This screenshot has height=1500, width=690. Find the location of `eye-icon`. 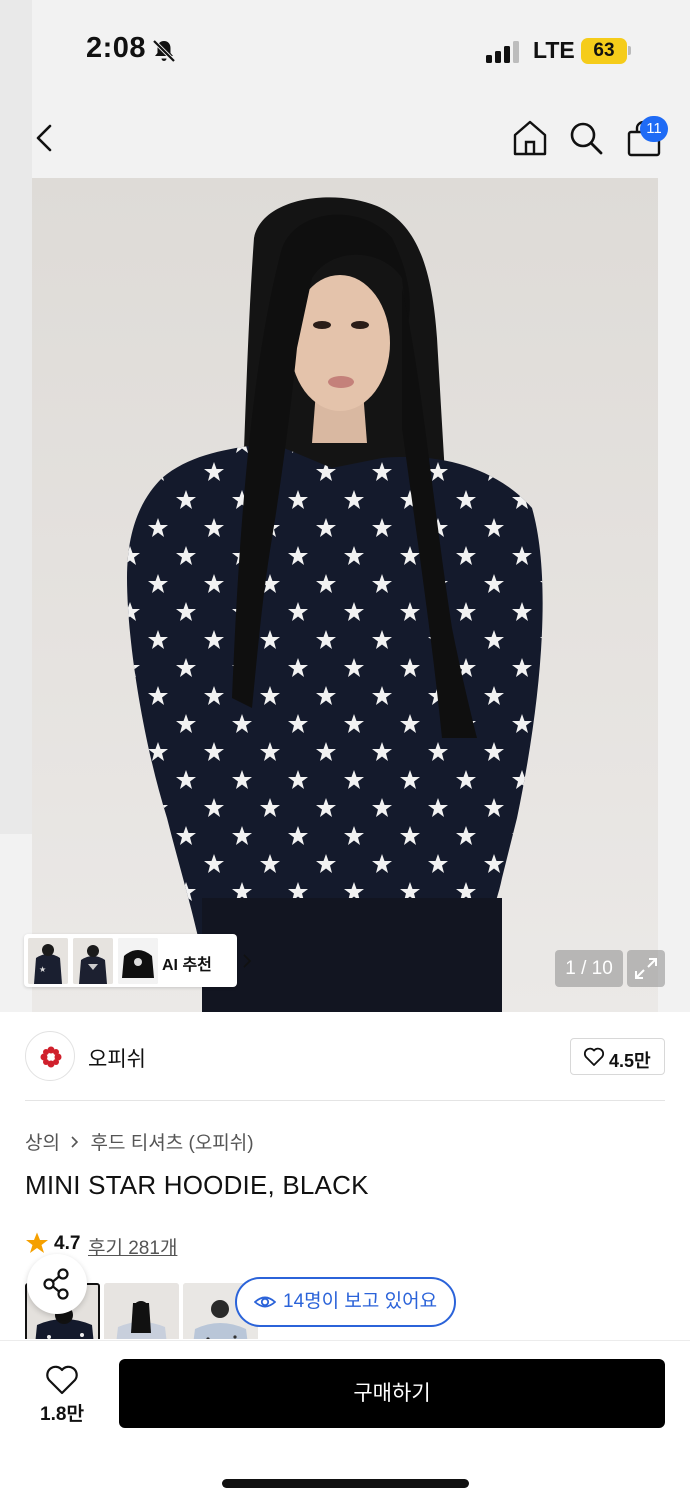

eye-icon is located at coordinates (265, 1302).